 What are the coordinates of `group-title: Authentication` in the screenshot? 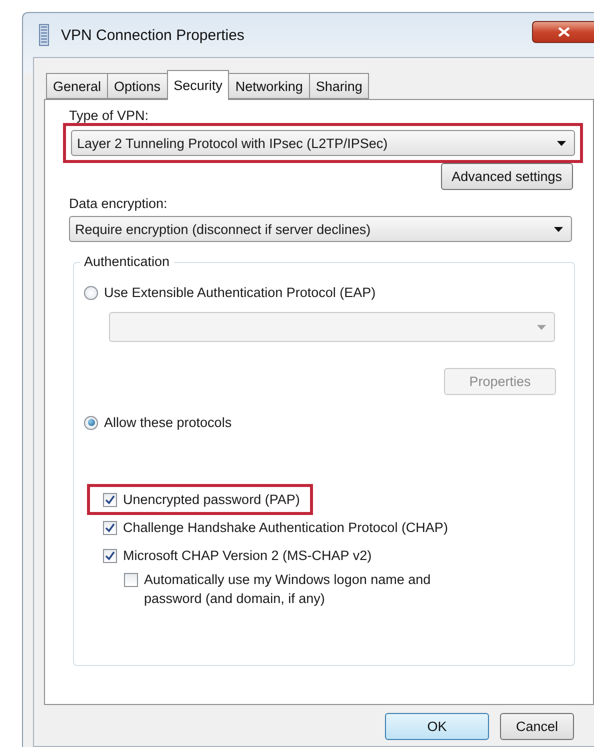 It's located at (127, 261).